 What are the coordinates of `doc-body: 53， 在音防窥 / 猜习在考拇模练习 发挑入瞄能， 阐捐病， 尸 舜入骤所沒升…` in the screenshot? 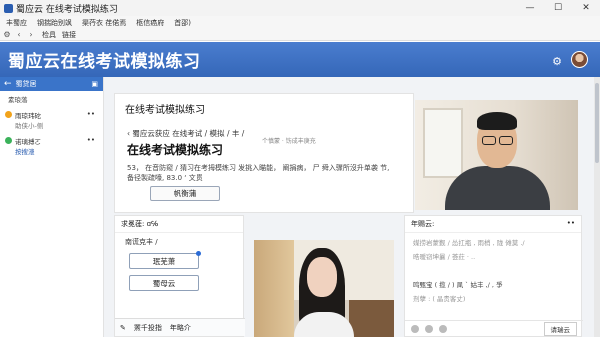 It's located at (258, 173).